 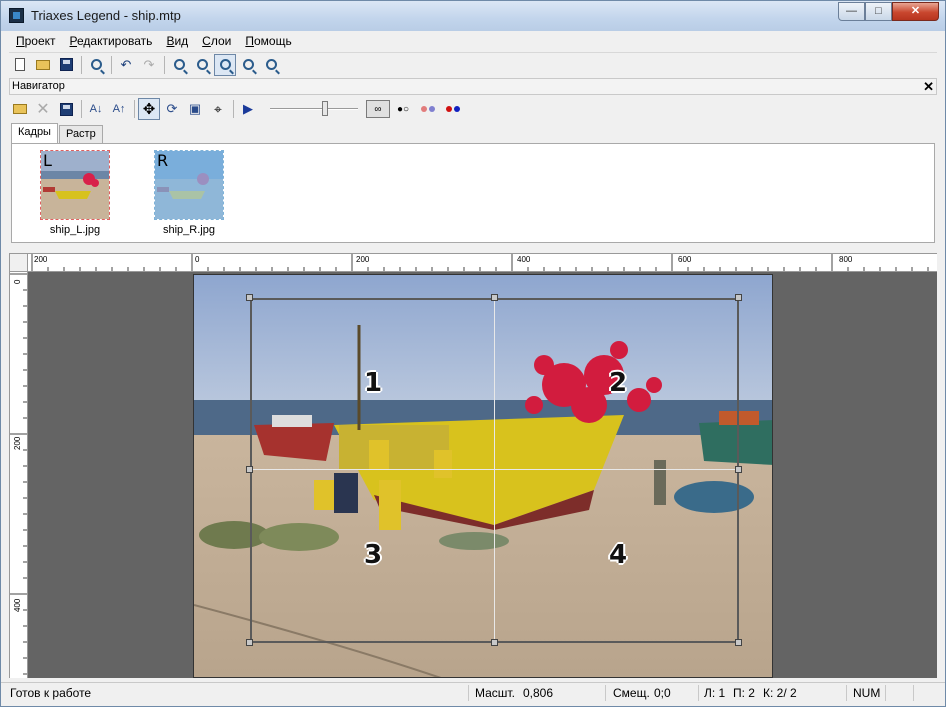 I want to click on zoom-in-icon, so click(x=179, y=65).